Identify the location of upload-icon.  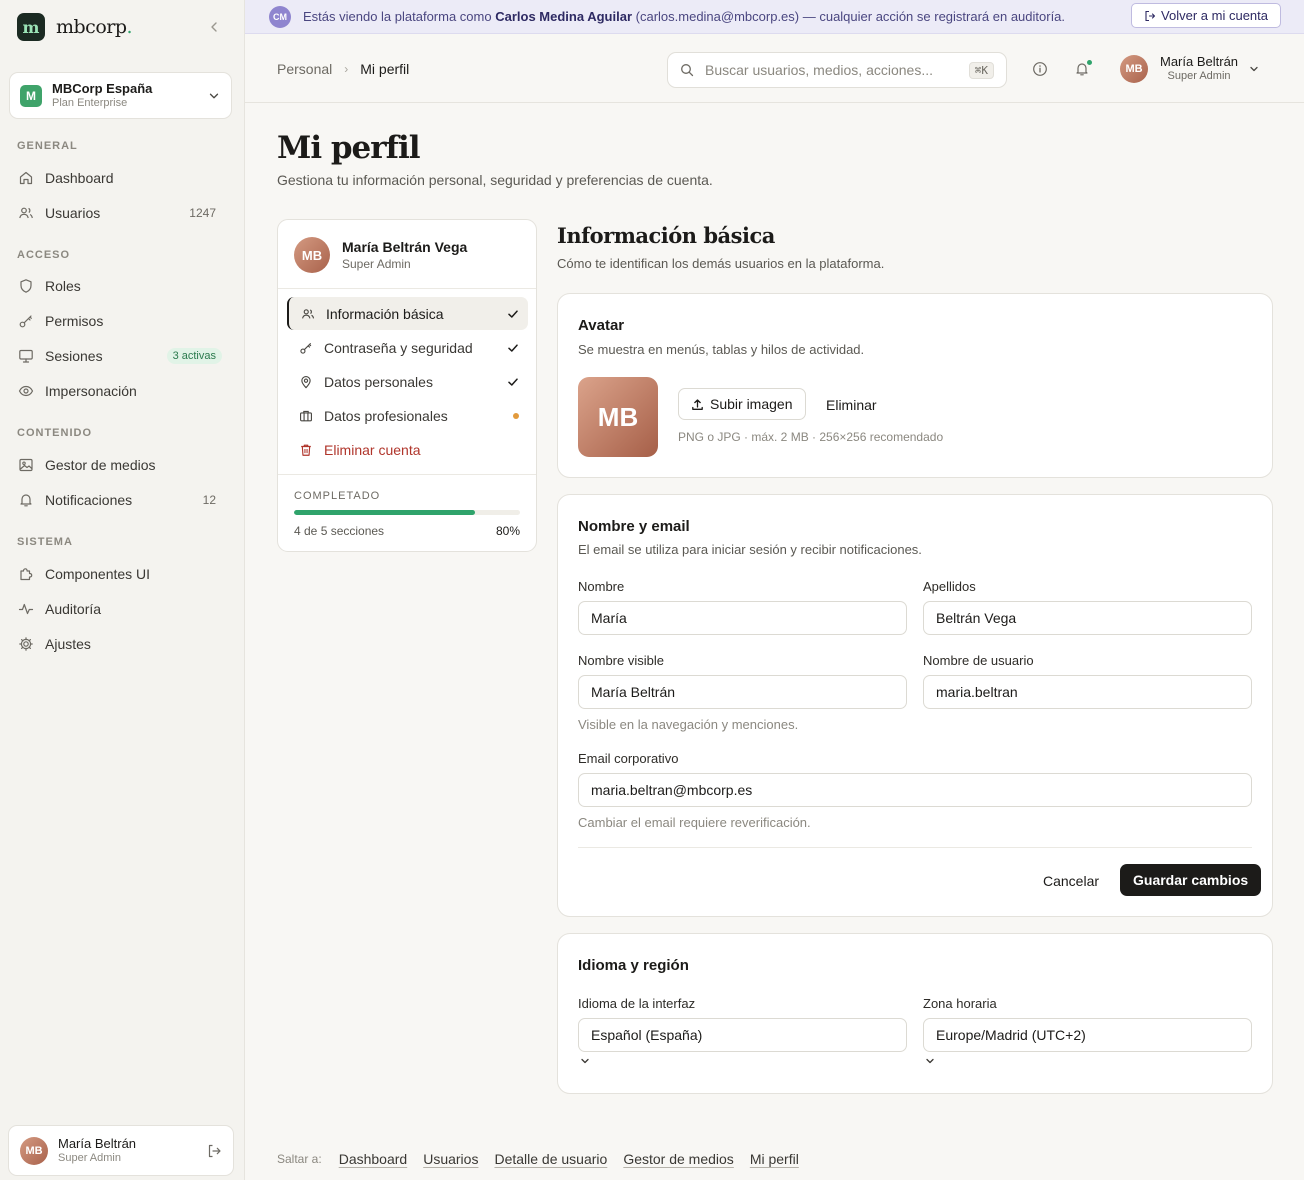
(697, 404).